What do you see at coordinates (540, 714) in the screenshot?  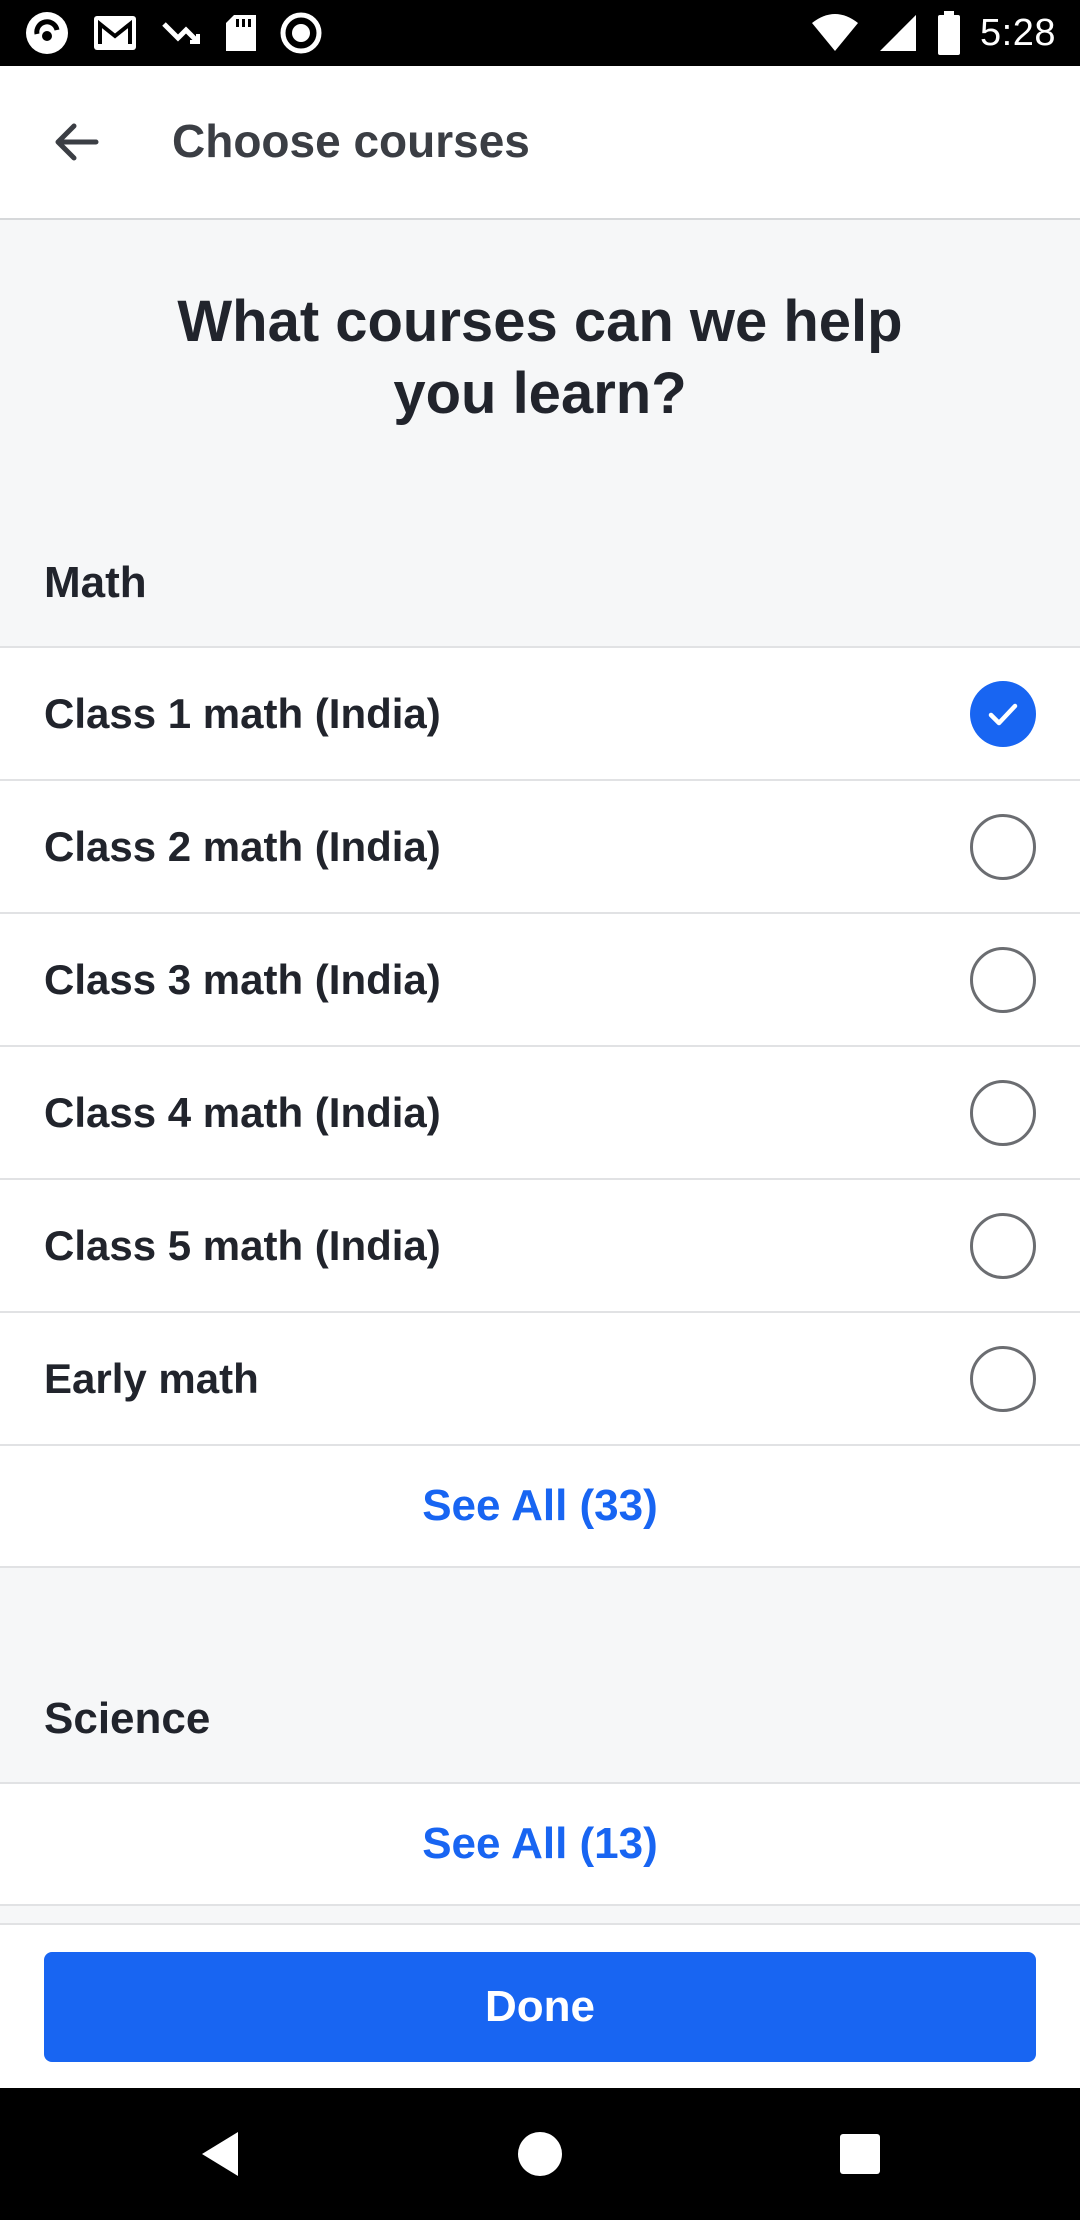 I see `course-row-class-1-math: Class 1 math (India)` at bounding box center [540, 714].